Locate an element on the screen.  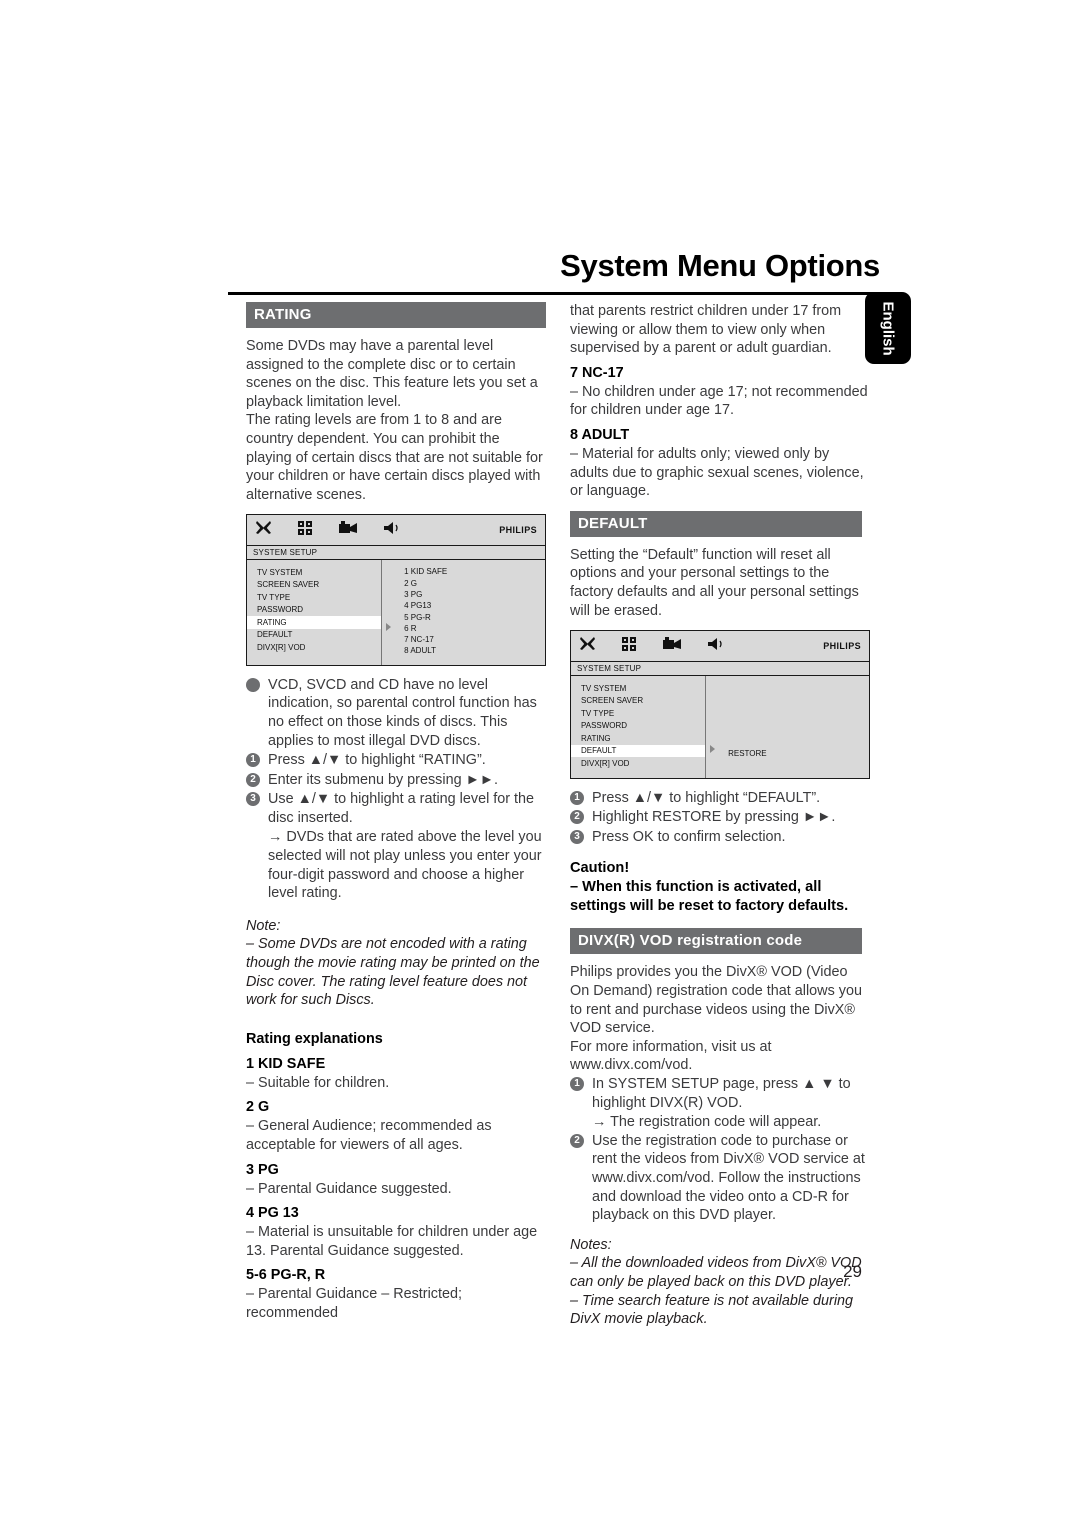
osd-option: RESTORE is located at coordinates (787, 753).